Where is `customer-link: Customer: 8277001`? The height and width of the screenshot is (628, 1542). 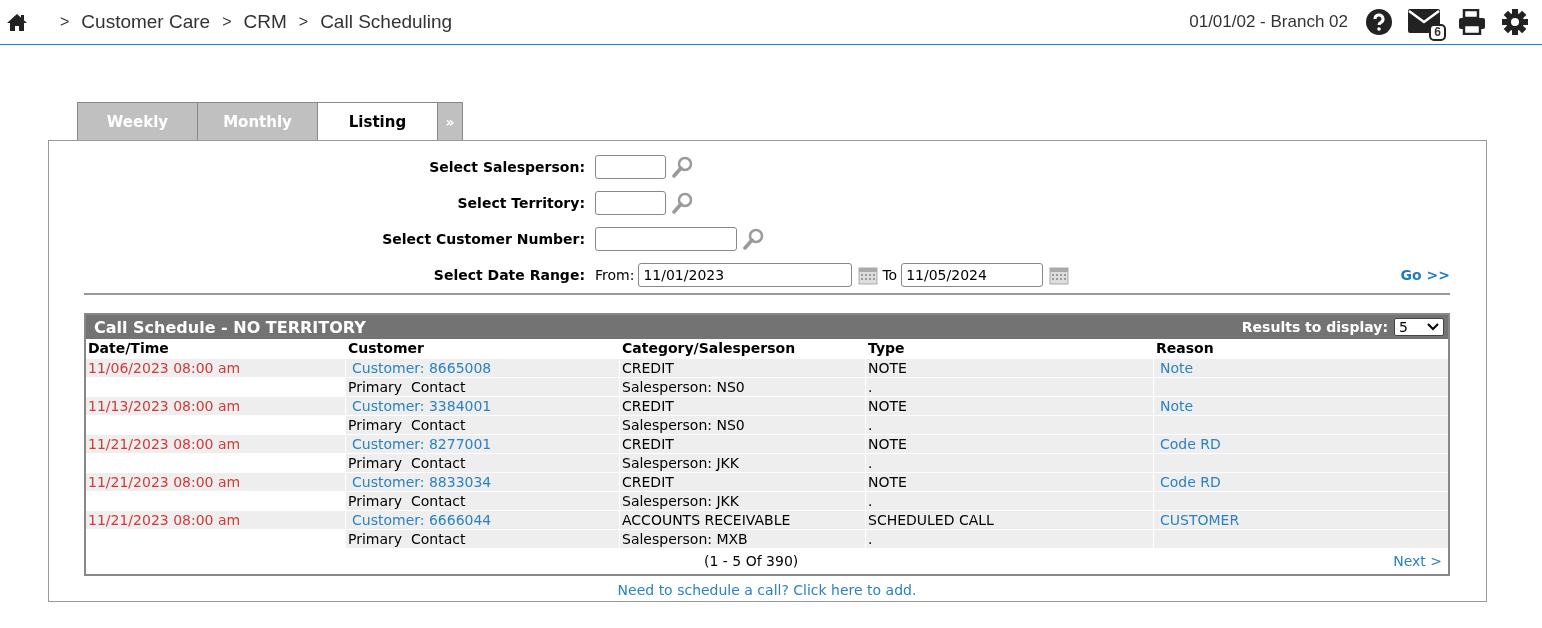 customer-link: Customer: 8277001 is located at coordinates (482, 444).